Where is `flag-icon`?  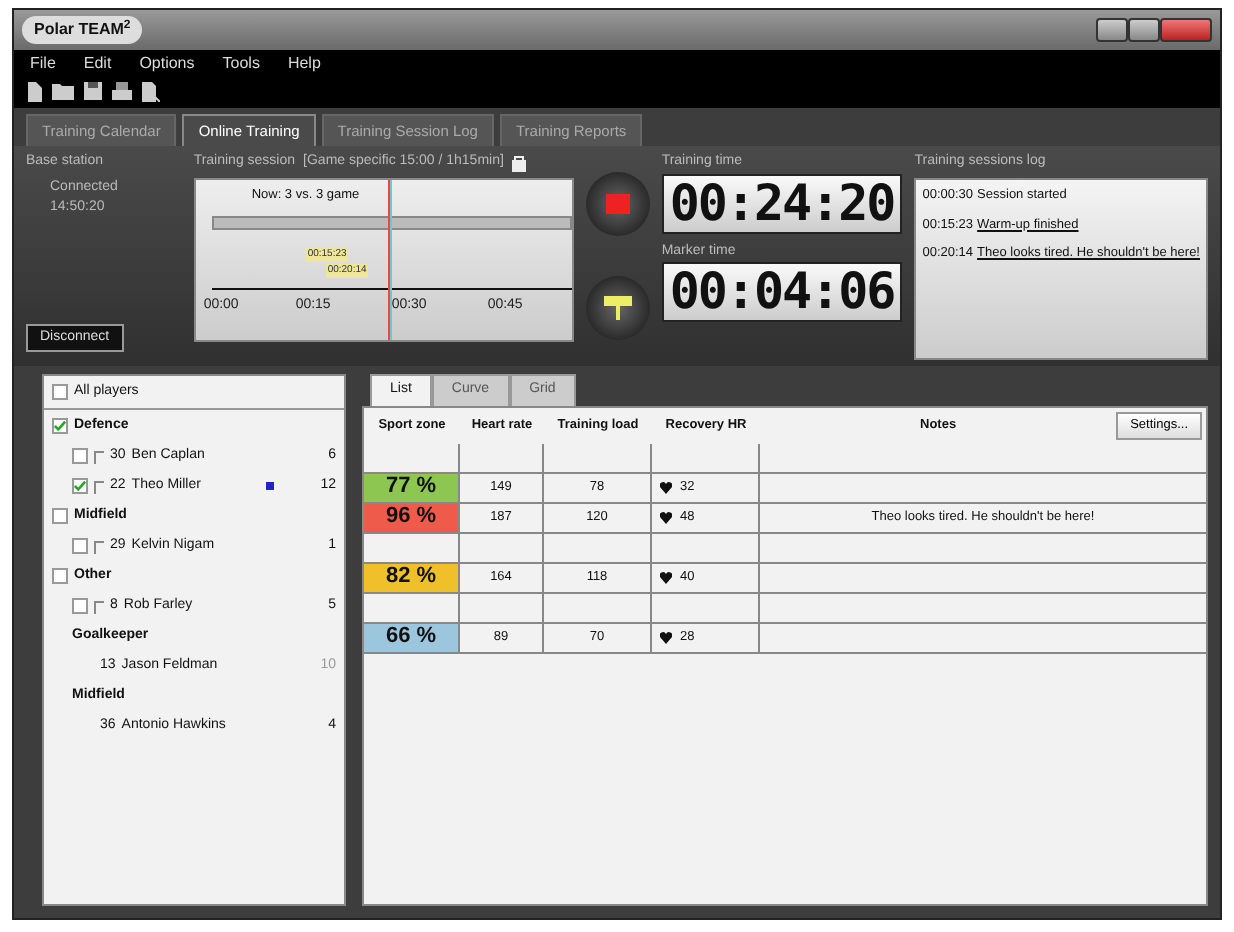
flag-icon is located at coordinates (617, 308).